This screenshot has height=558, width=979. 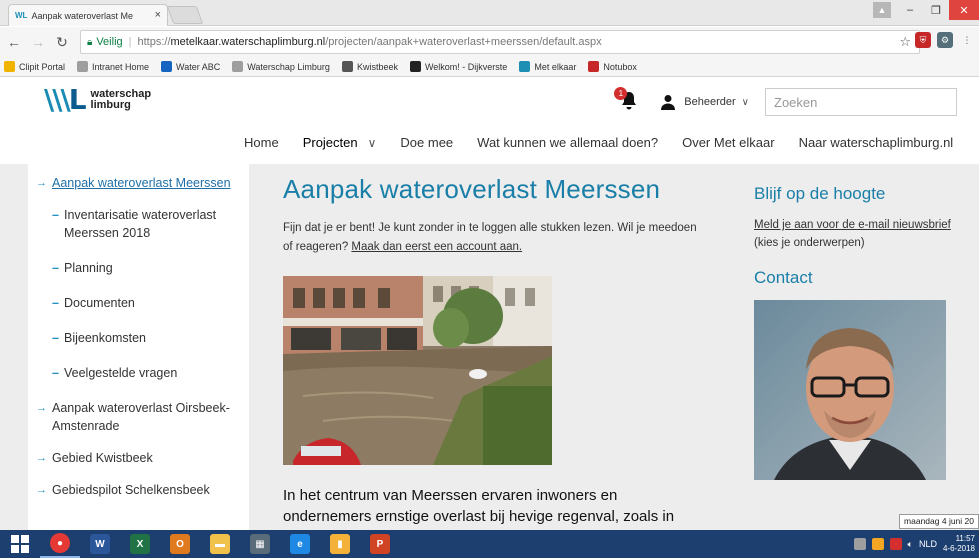 What do you see at coordinates (426, 142) in the screenshot?
I see `nav-doe-mee: Doe mee` at bounding box center [426, 142].